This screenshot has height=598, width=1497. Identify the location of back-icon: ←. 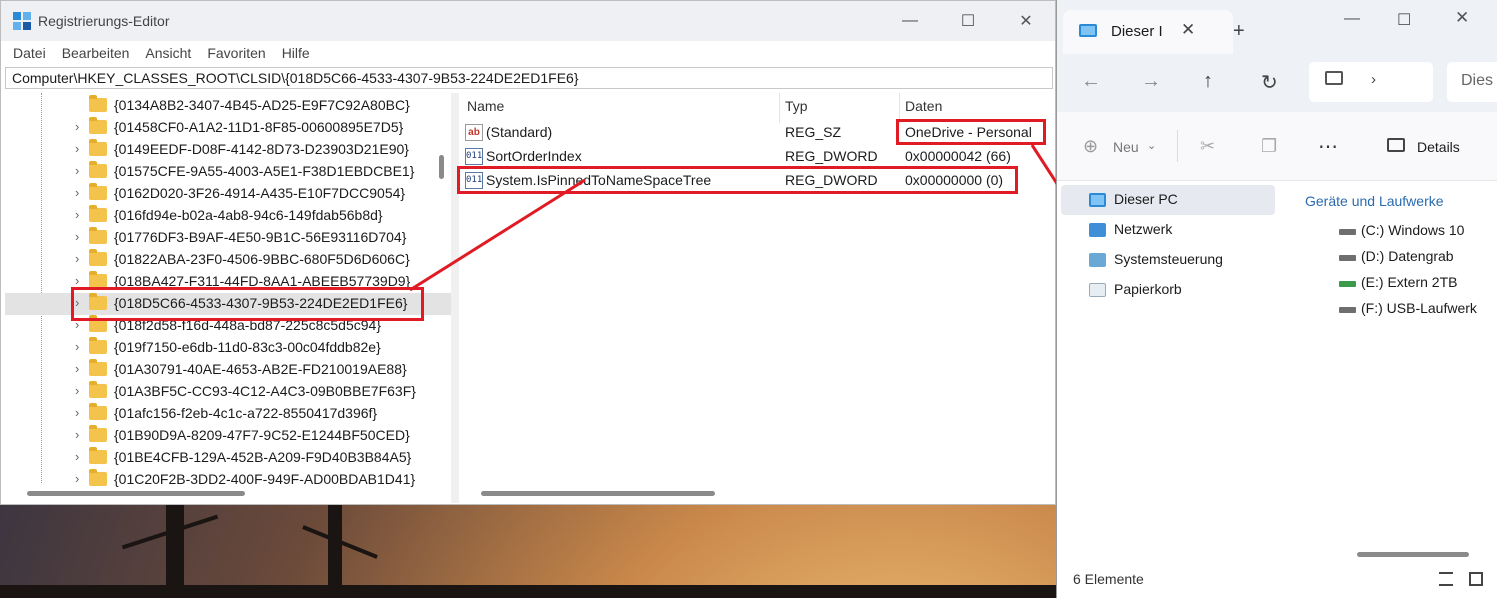
(1091, 81).